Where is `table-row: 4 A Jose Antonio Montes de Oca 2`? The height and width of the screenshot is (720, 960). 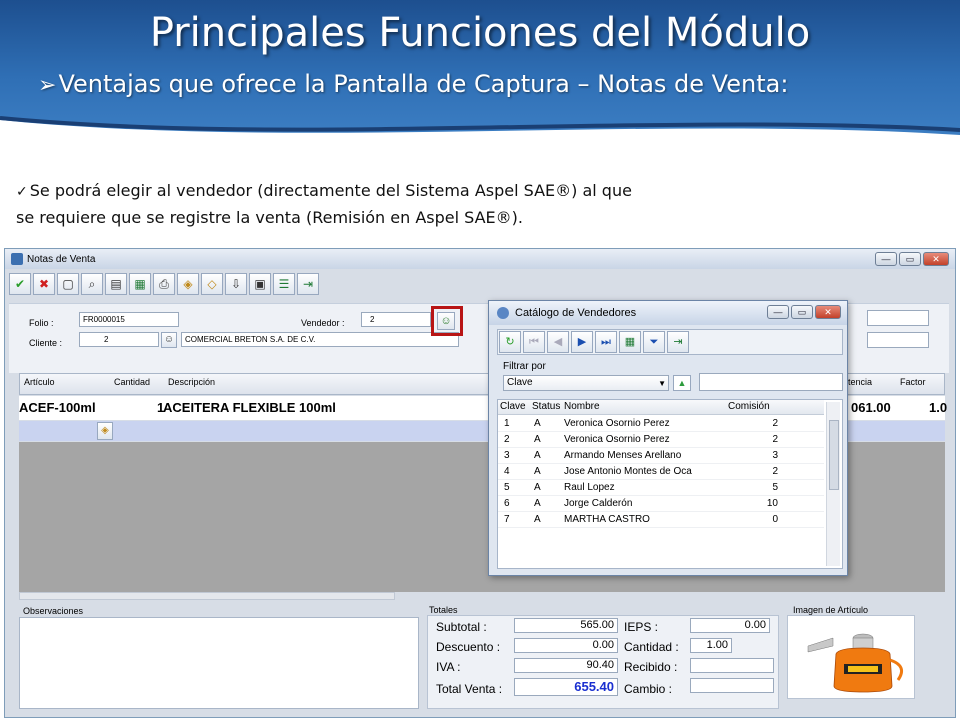 table-row: 4 A Jose Antonio Montes de Oca 2 is located at coordinates (661, 472).